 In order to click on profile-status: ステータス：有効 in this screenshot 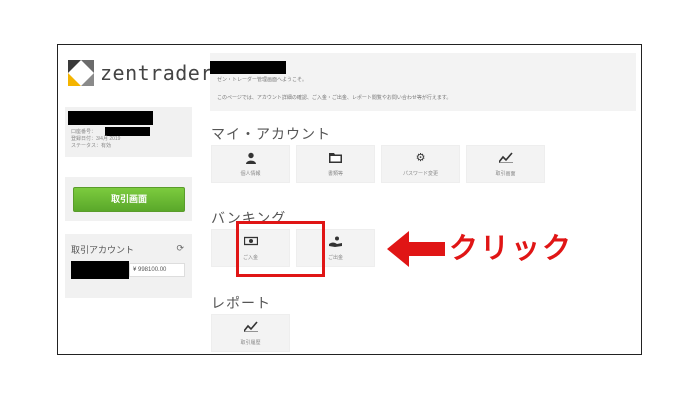, I will do `click(91, 146)`.